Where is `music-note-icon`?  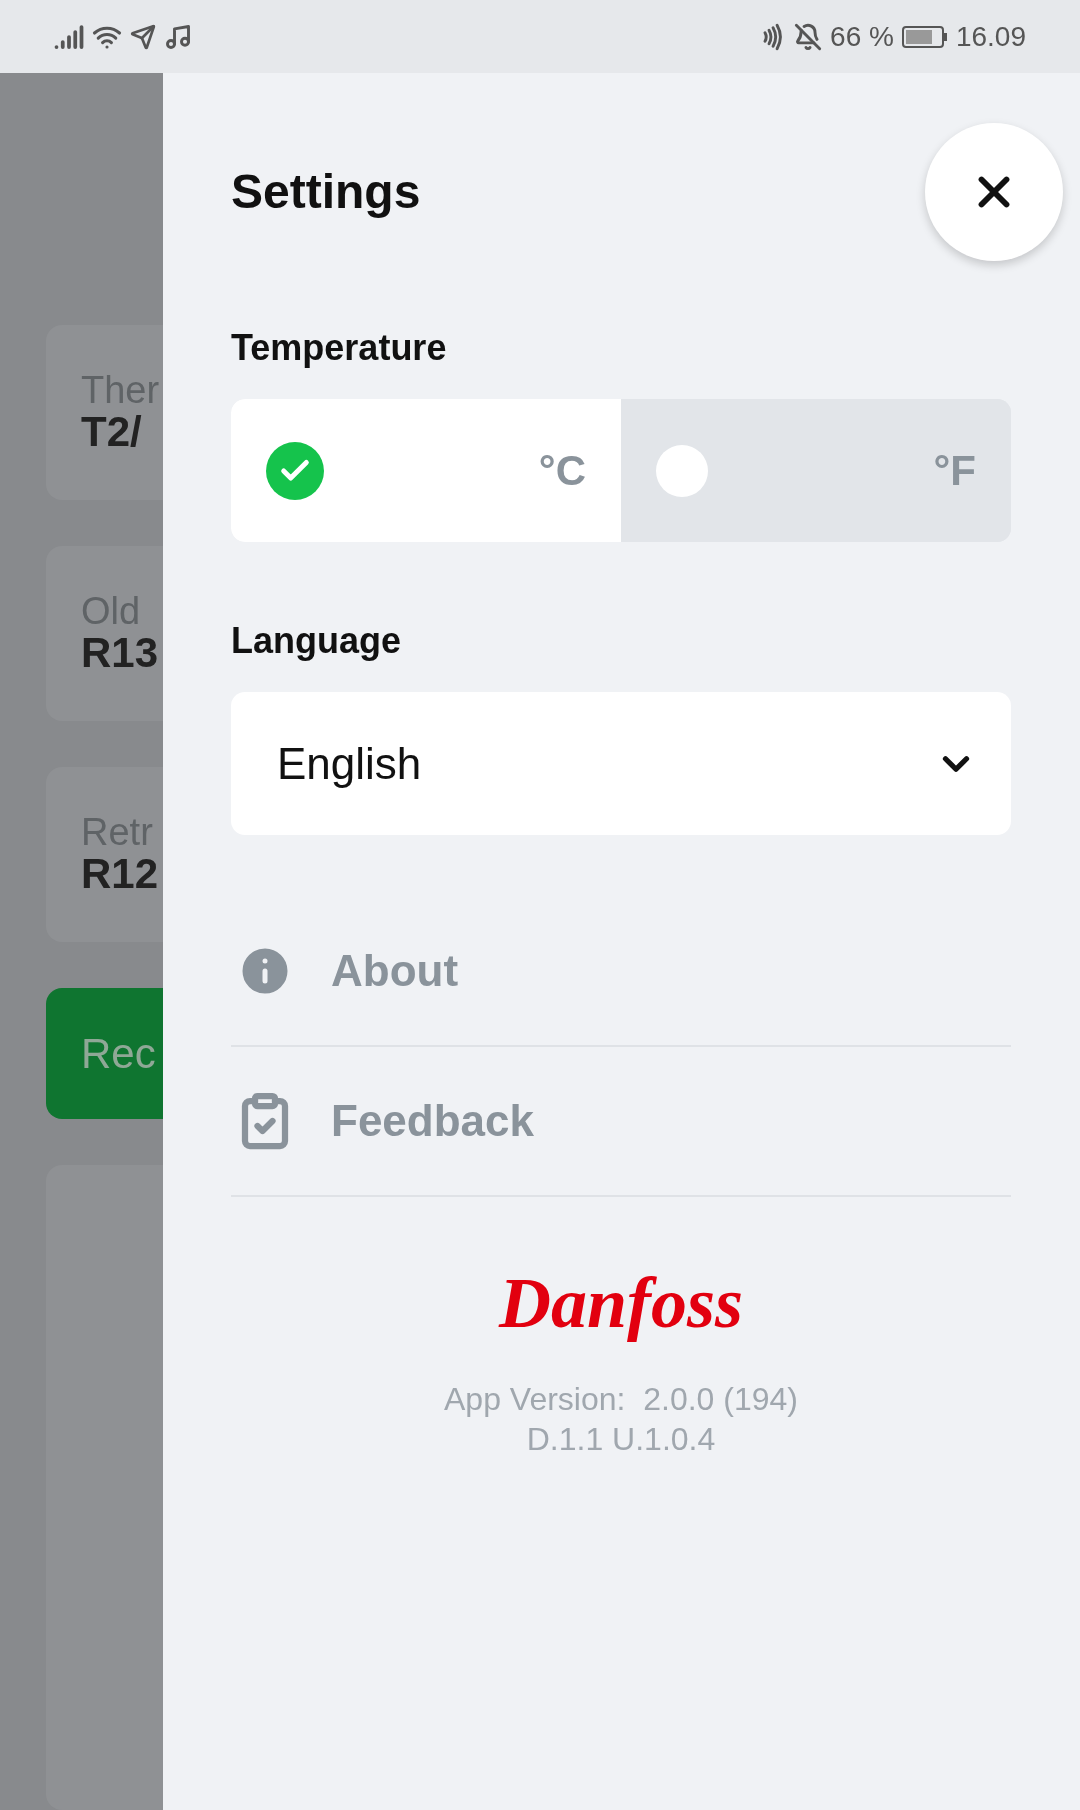
music-note-icon is located at coordinates (178, 36).